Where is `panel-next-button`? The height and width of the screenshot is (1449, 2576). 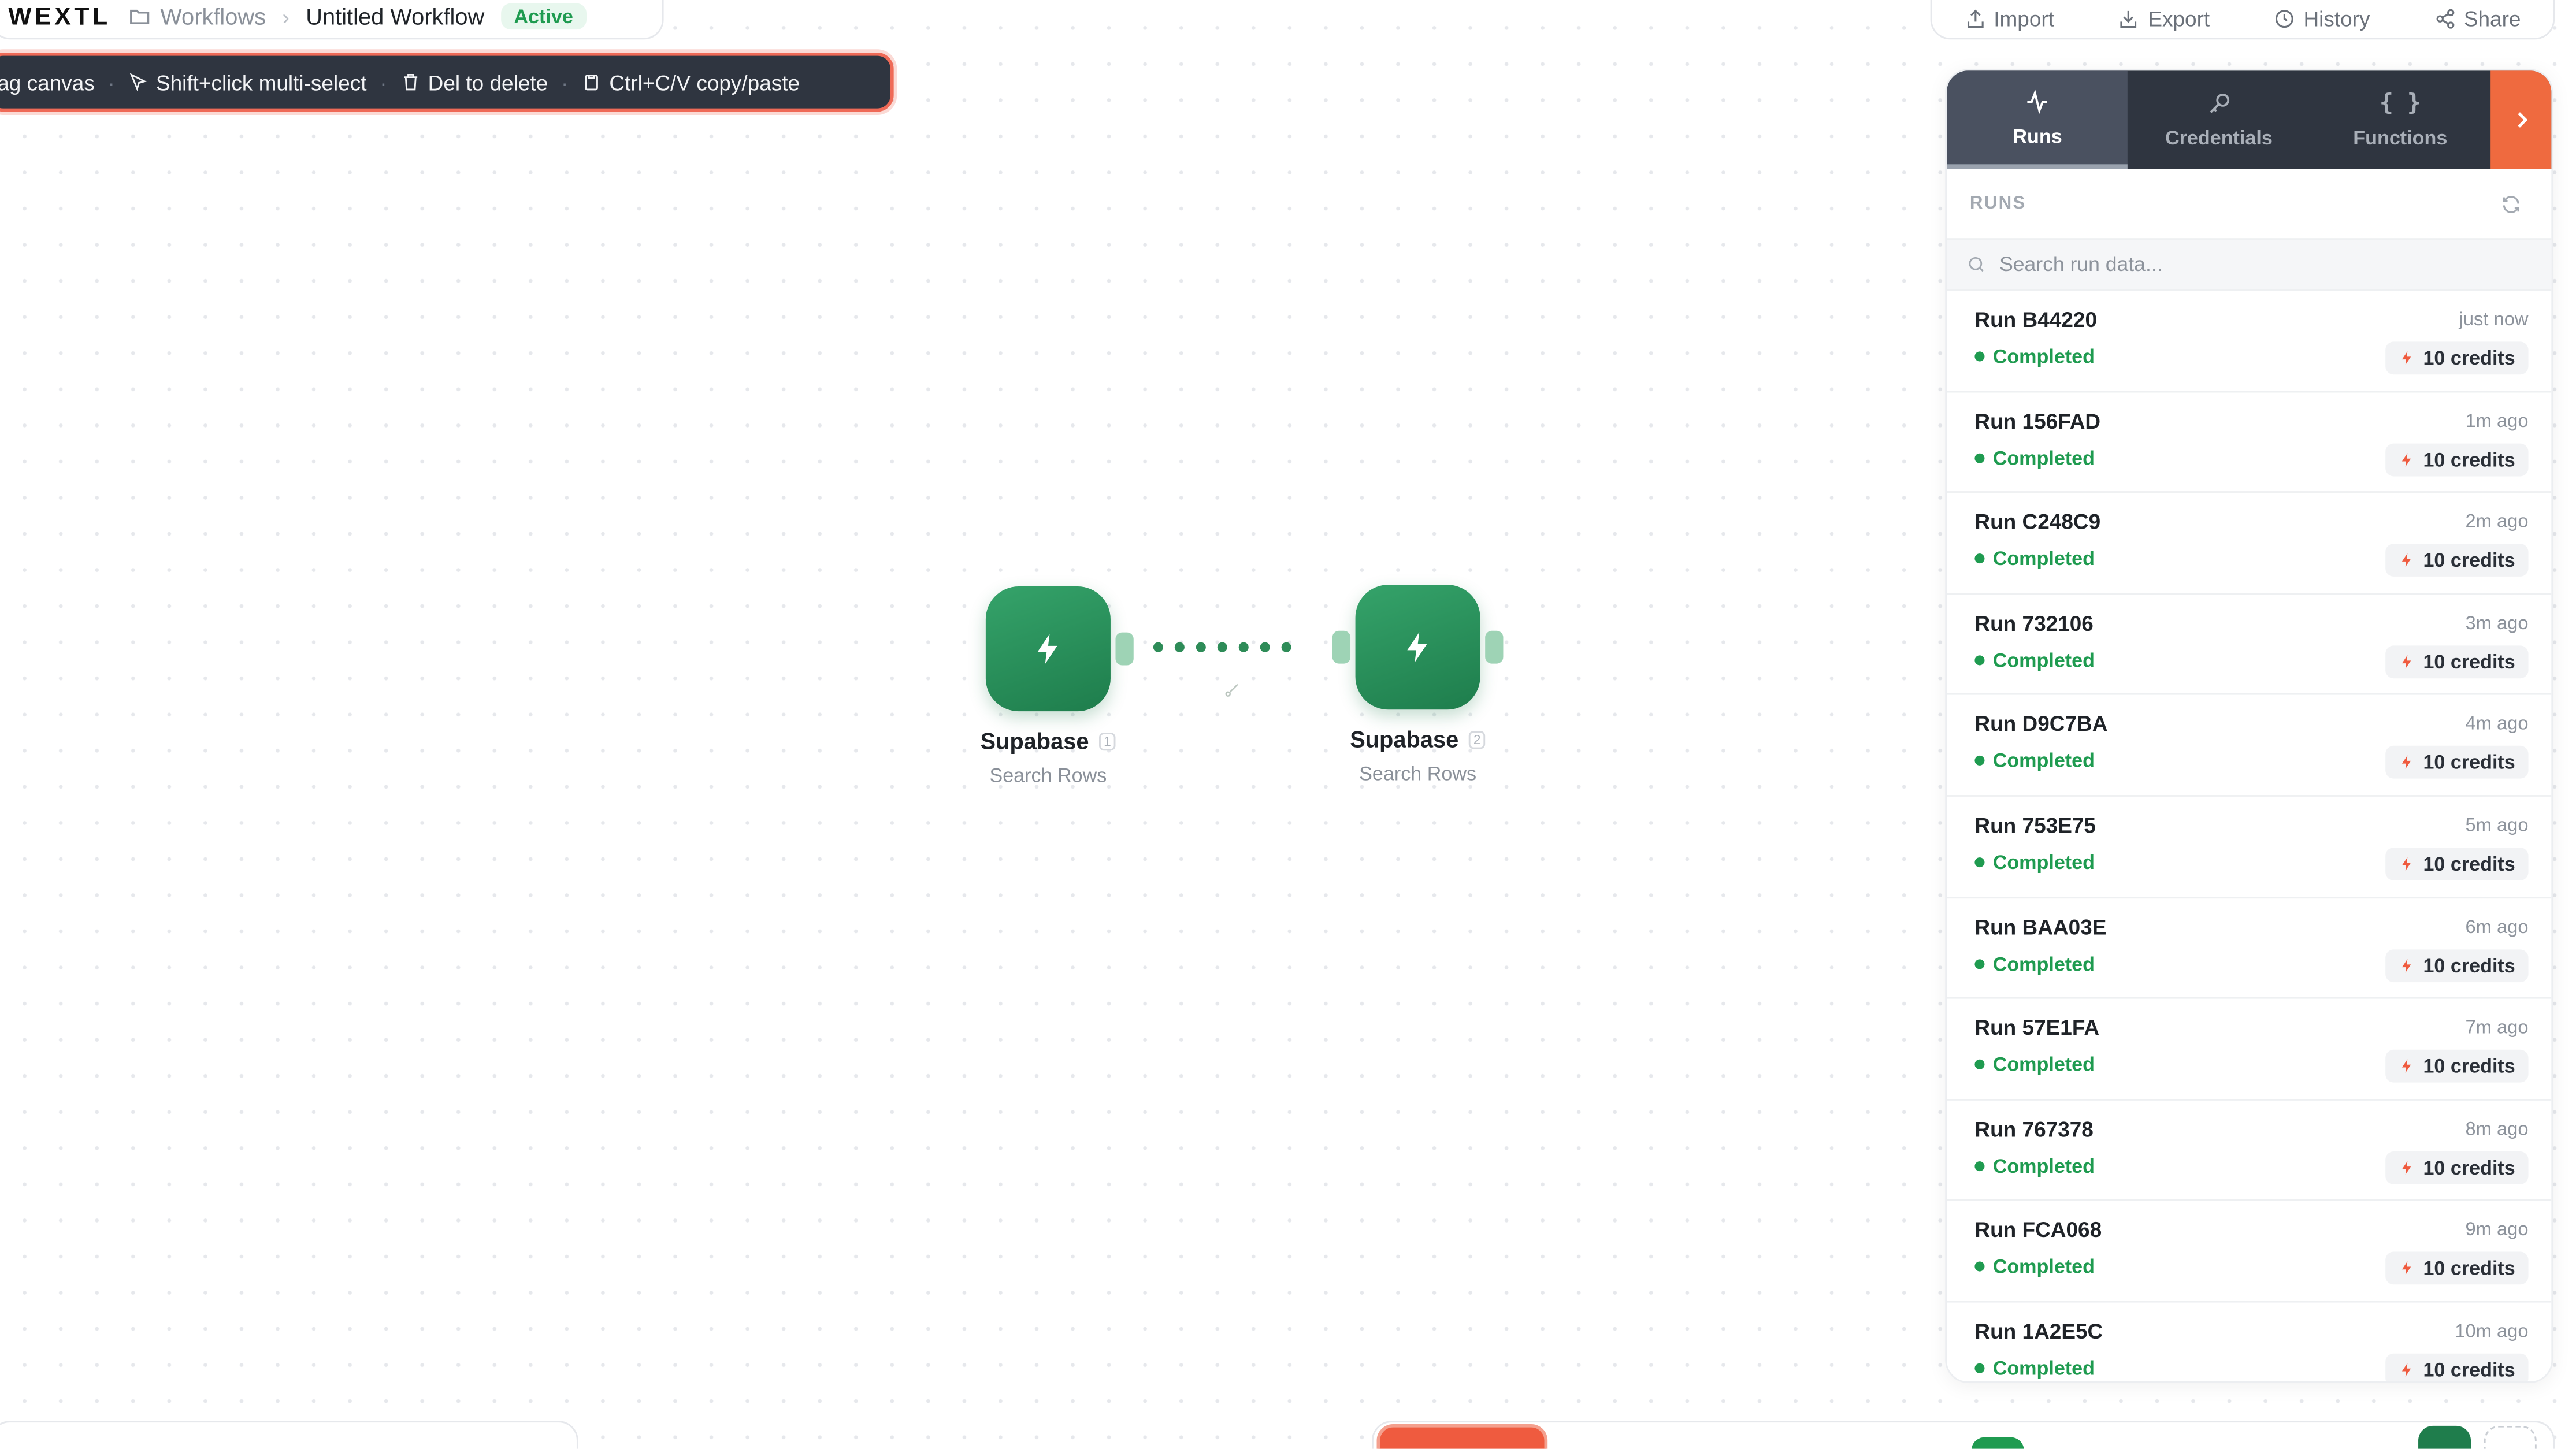
panel-next-button is located at coordinates (2521, 119).